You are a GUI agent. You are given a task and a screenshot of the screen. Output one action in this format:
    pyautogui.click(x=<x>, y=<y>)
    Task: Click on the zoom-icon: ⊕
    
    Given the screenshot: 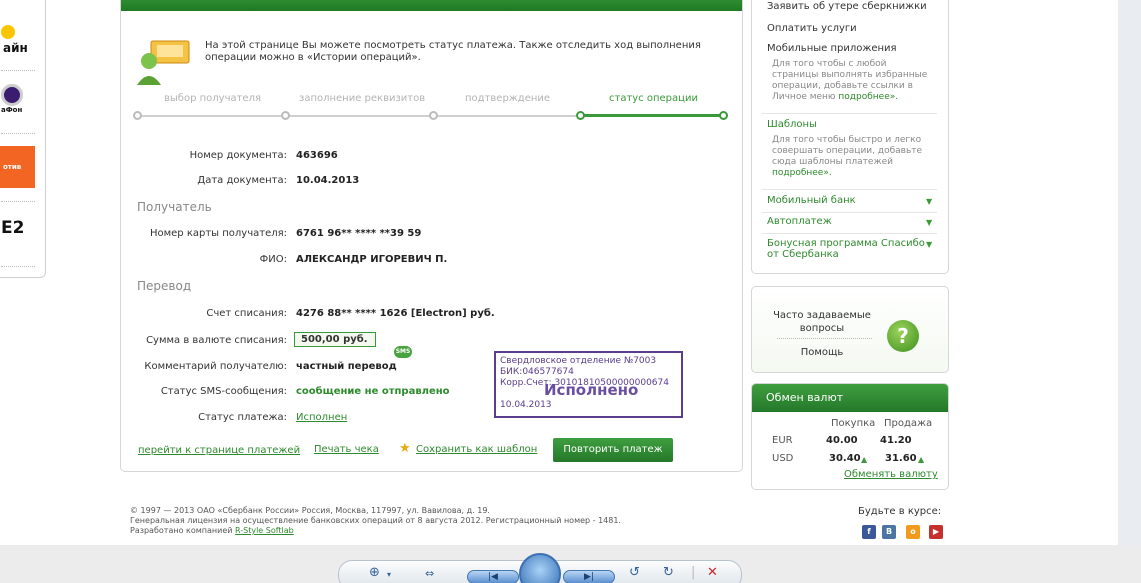 What is the action you would take?
    pyautogui.click(x=374, y=572)
    